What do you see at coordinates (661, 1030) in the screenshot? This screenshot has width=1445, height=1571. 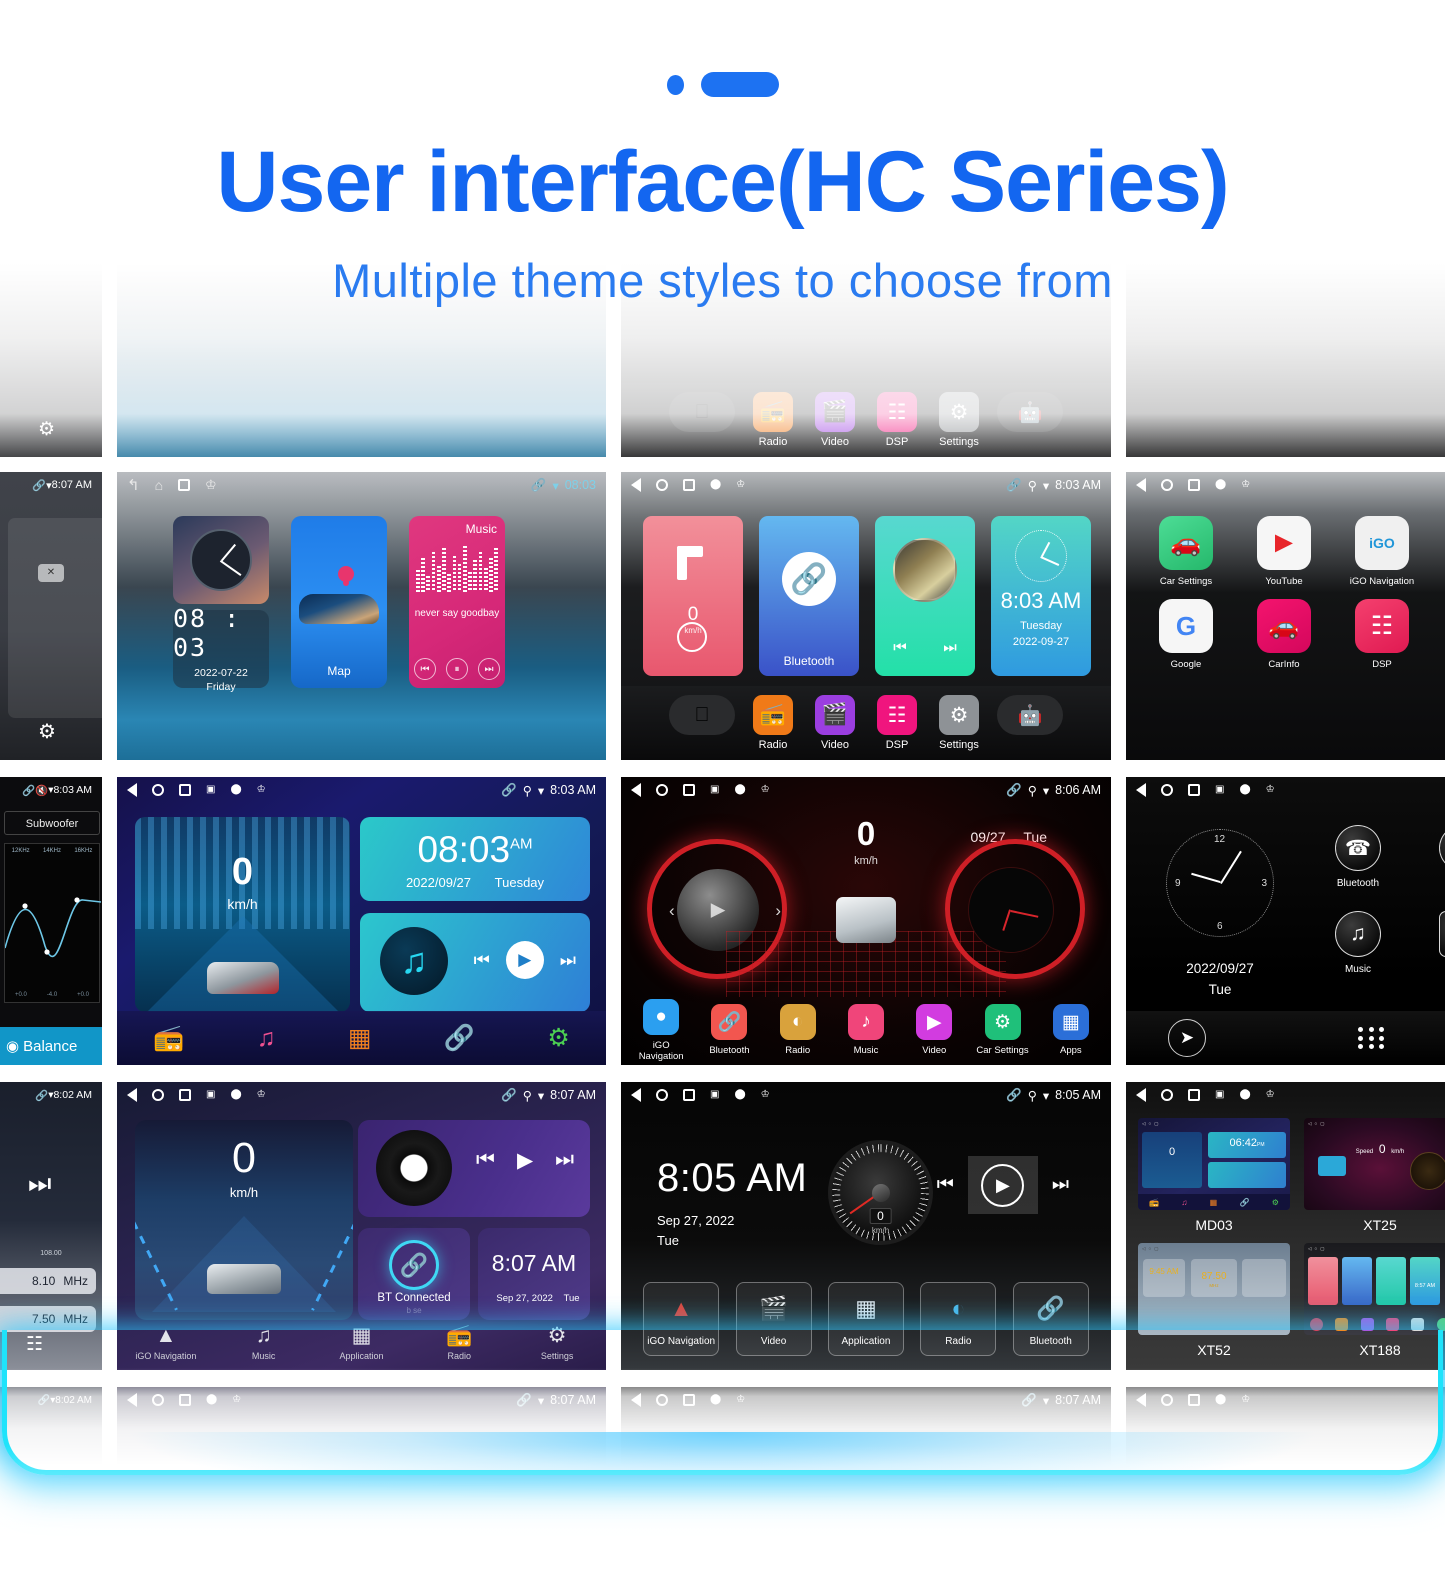 I see `dock-item-igo: ● iGO Navigation` at bounding box center [661, 1030].